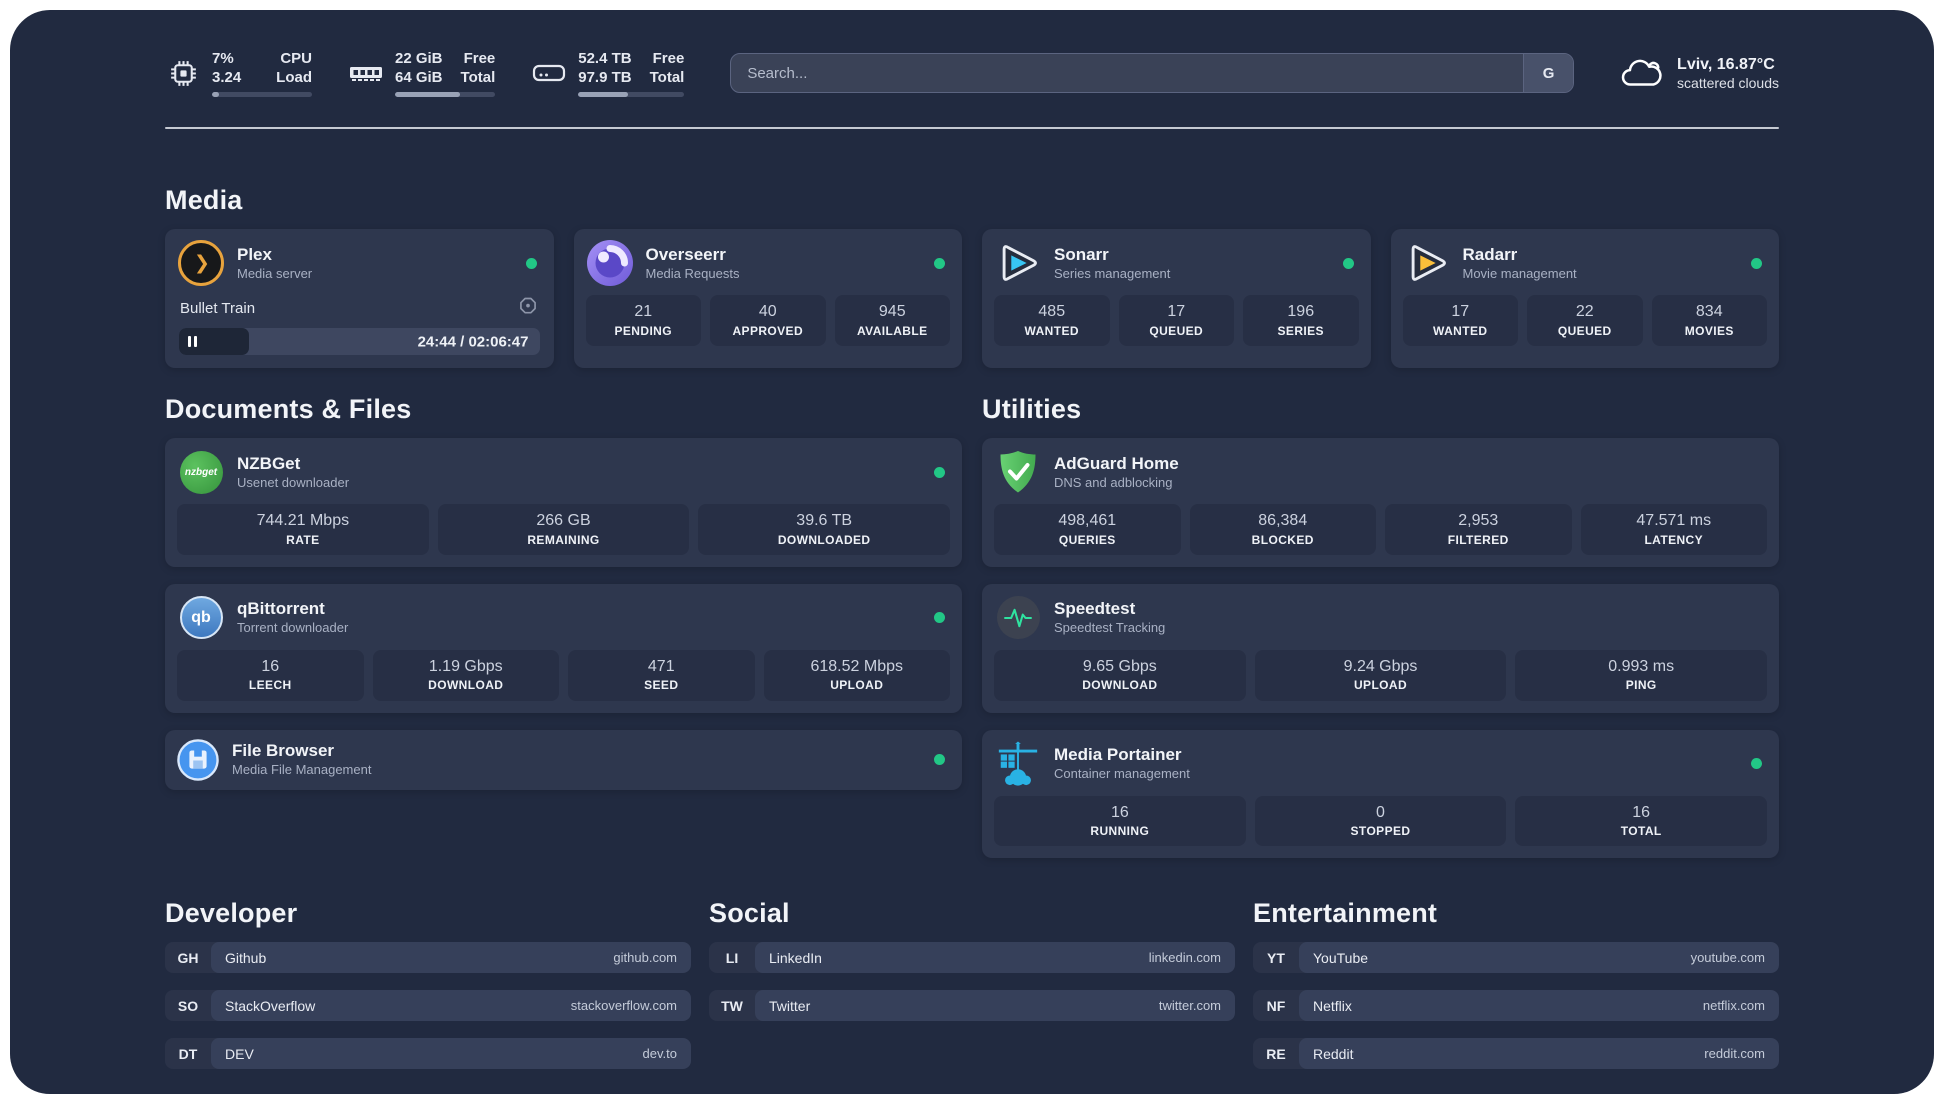 Image resolution: width=1944 pixels, height=1104 pixels. Describe the element at coordinates (767, 311) in the screenshot. I see `stat-value: 40` at that location.